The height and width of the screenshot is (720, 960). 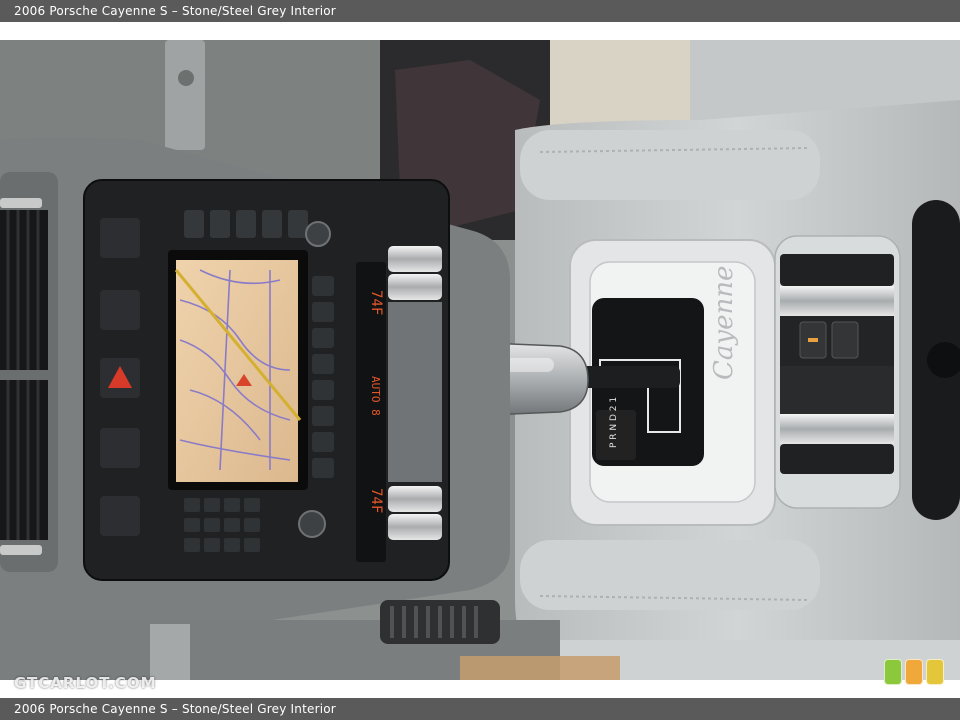 What do you see at coordinates (312, 524) in the screenshot?
I see `tune-knob` at bounding box center [312, 524].